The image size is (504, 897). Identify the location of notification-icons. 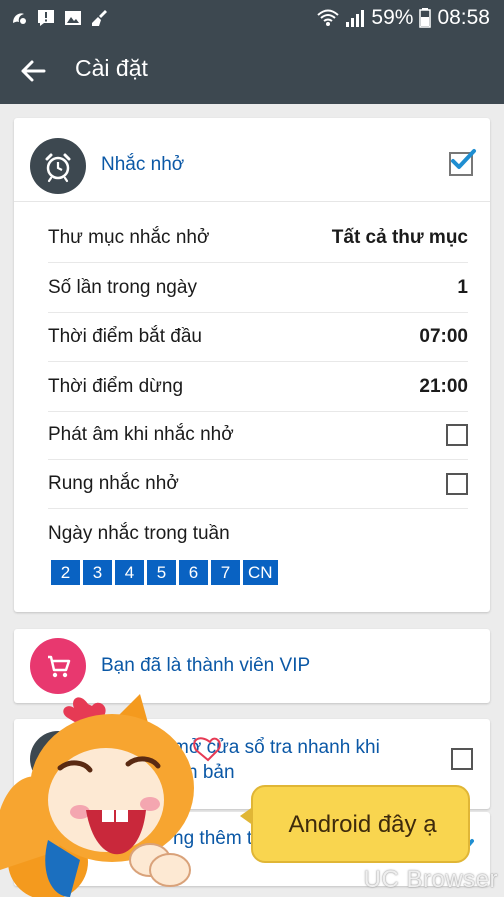
(59, 18).